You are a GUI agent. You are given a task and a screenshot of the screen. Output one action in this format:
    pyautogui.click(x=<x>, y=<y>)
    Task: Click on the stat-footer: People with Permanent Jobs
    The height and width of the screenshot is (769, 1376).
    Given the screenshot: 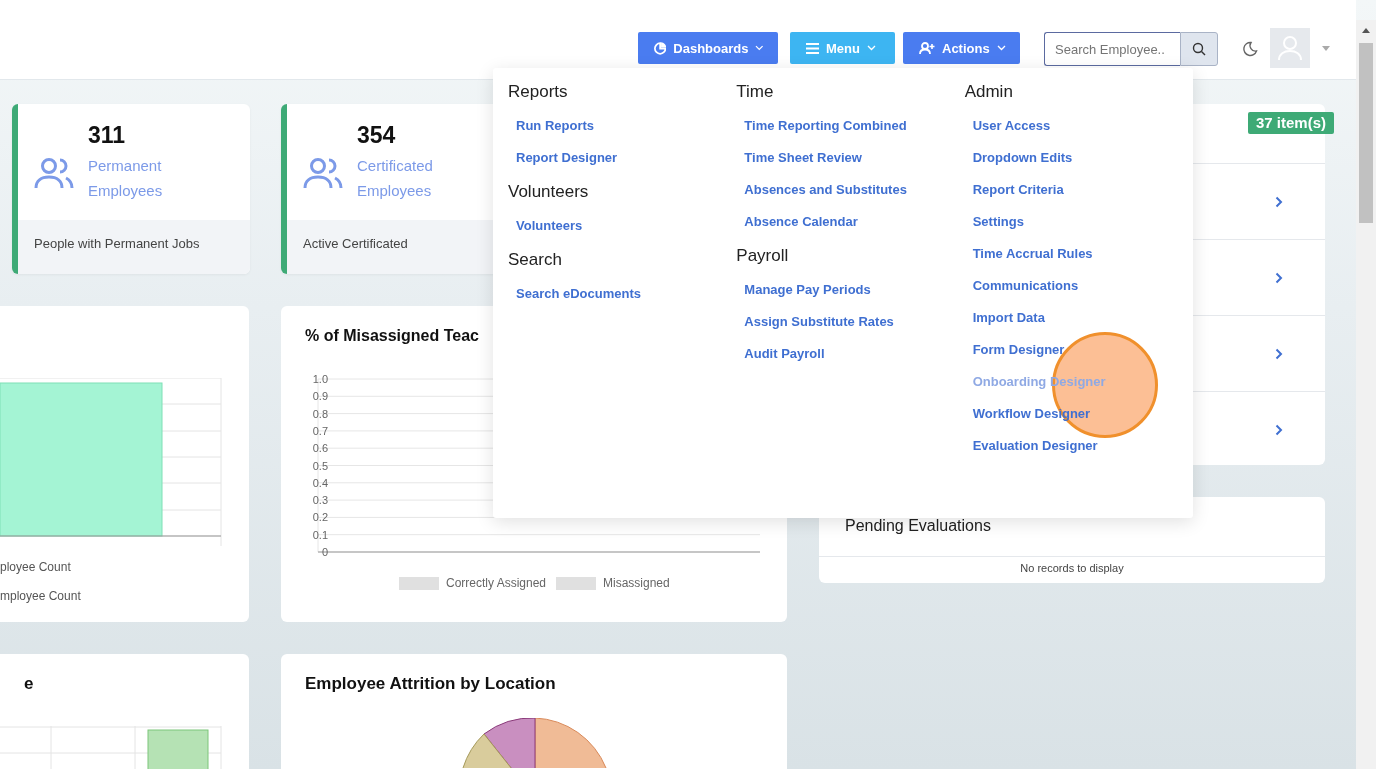 What is the action you would take?
    pyautogui.click(x=134, y=247)
    